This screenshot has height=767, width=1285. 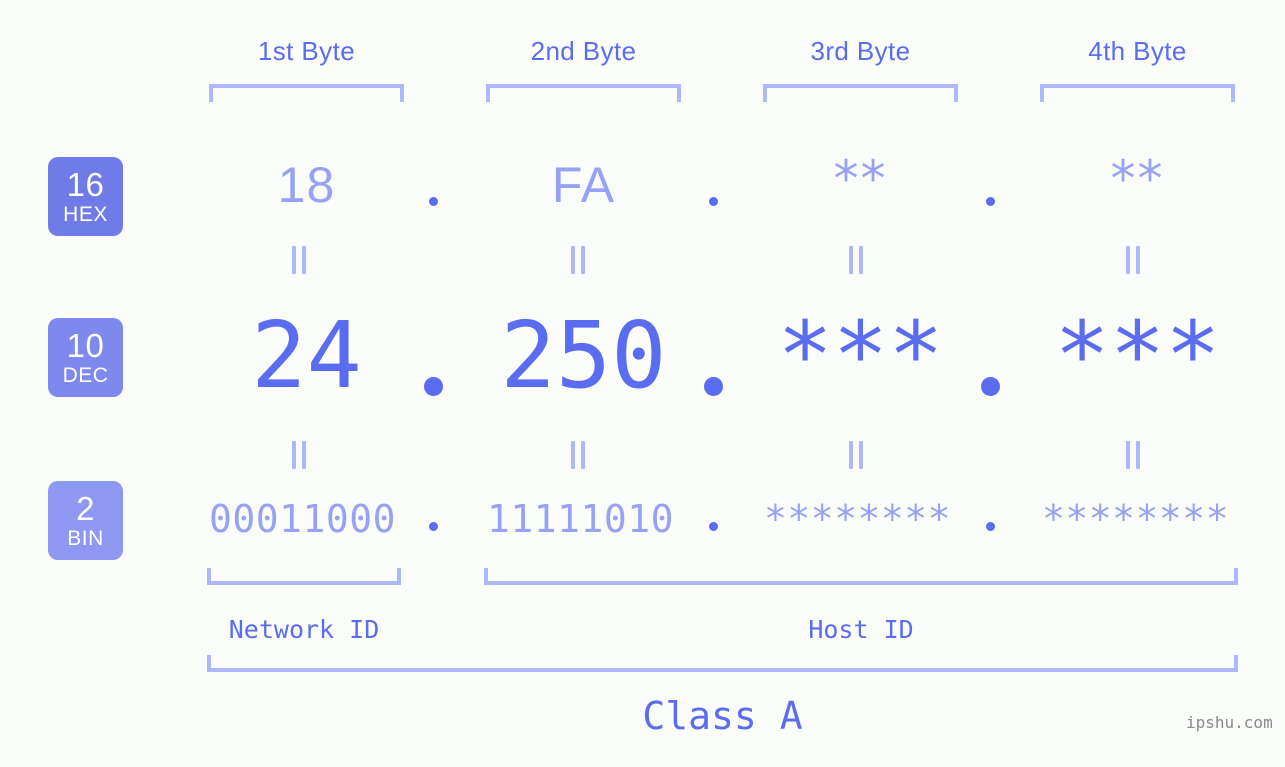 I want to click on bin-byte-4-value: ********, so click(x=1135, y=519).